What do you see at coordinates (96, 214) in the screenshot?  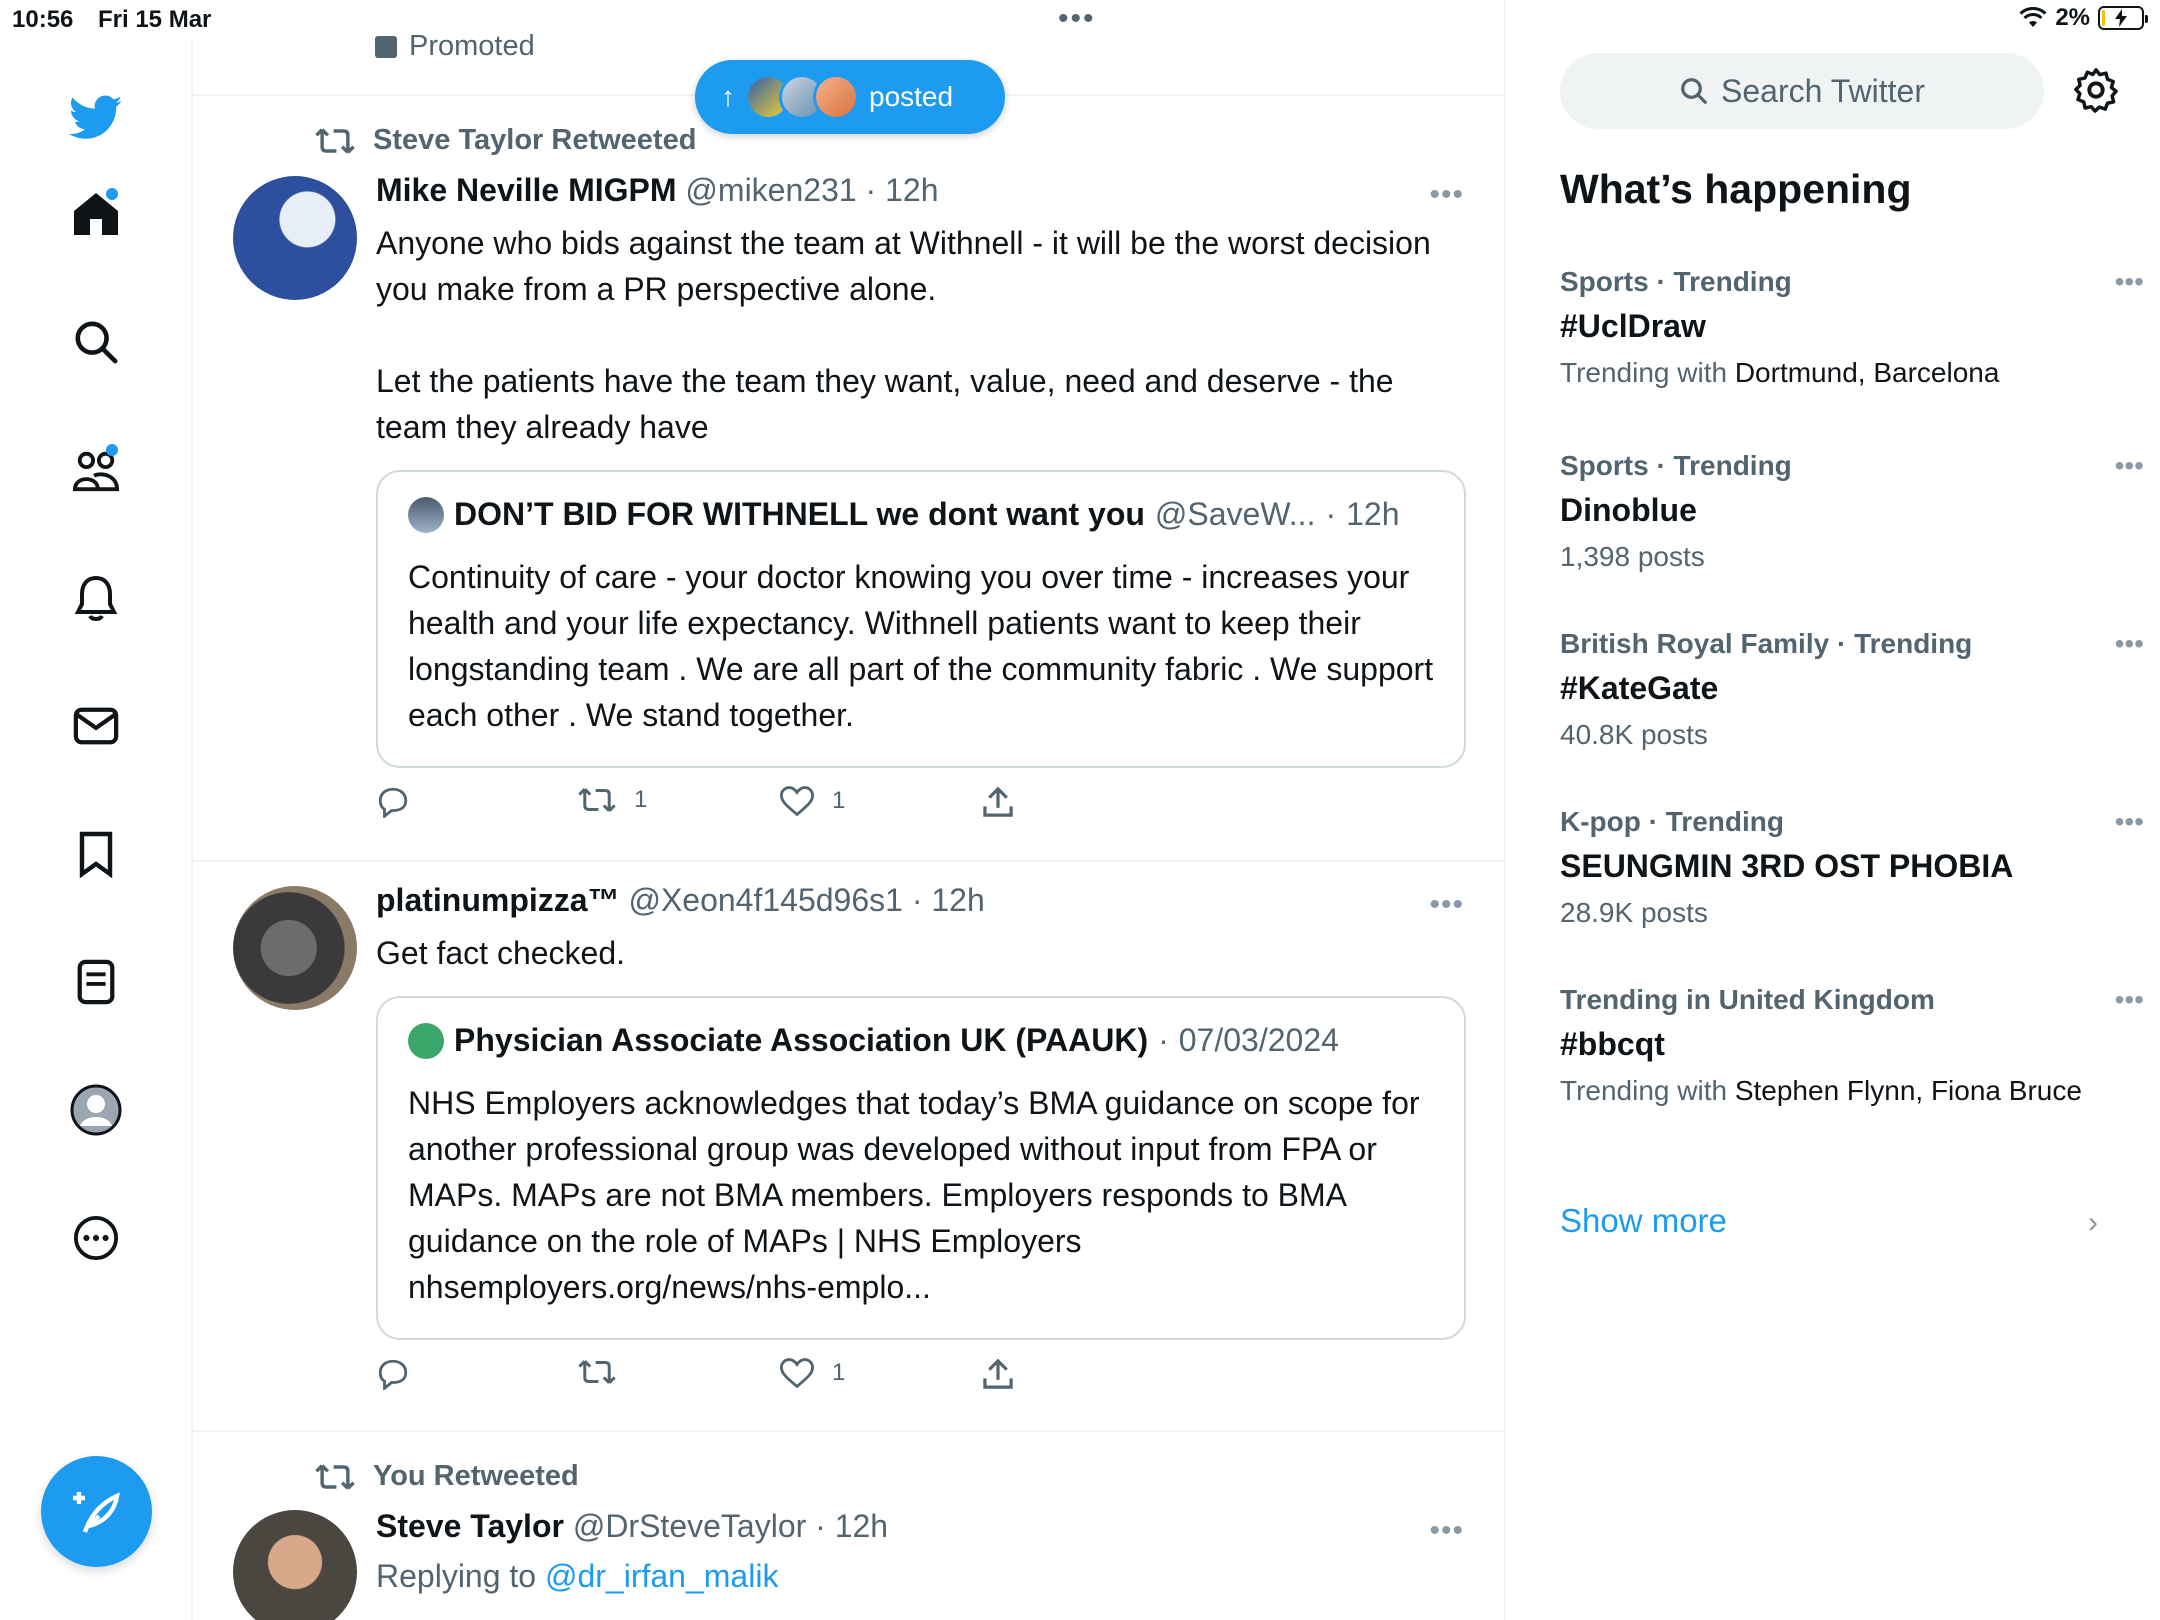 I see `nav-home-icon` at bounding box center [96, 214].